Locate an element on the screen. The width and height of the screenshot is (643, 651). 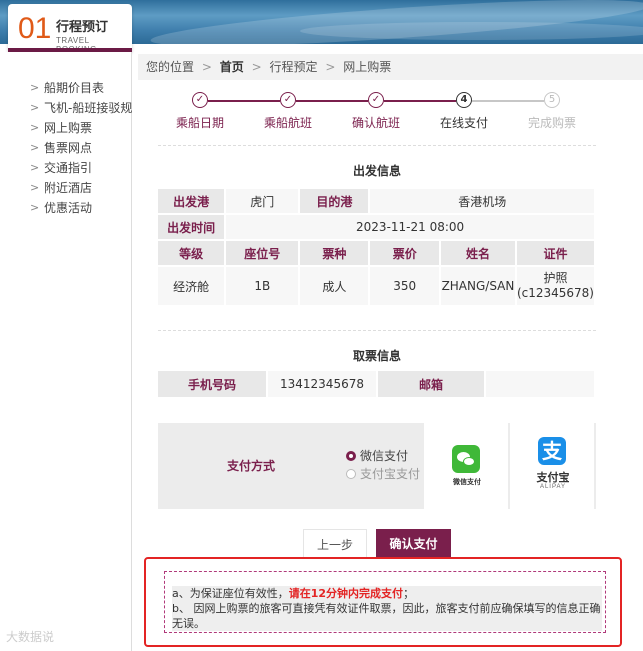
confirm-payment-button: 确认支付 is located at coordinates (413, 544).